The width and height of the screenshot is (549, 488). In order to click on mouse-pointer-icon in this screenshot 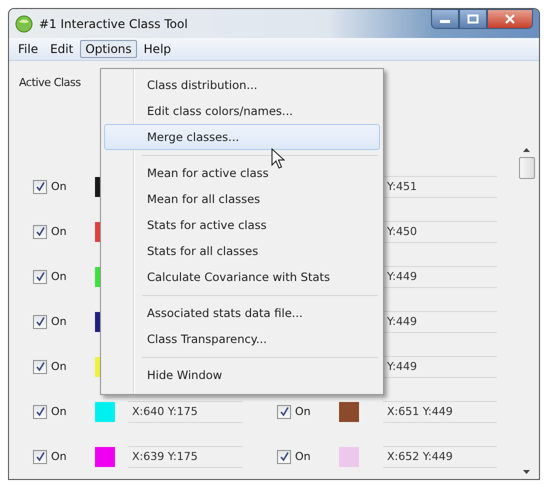, I will do `click(278, 159)`.